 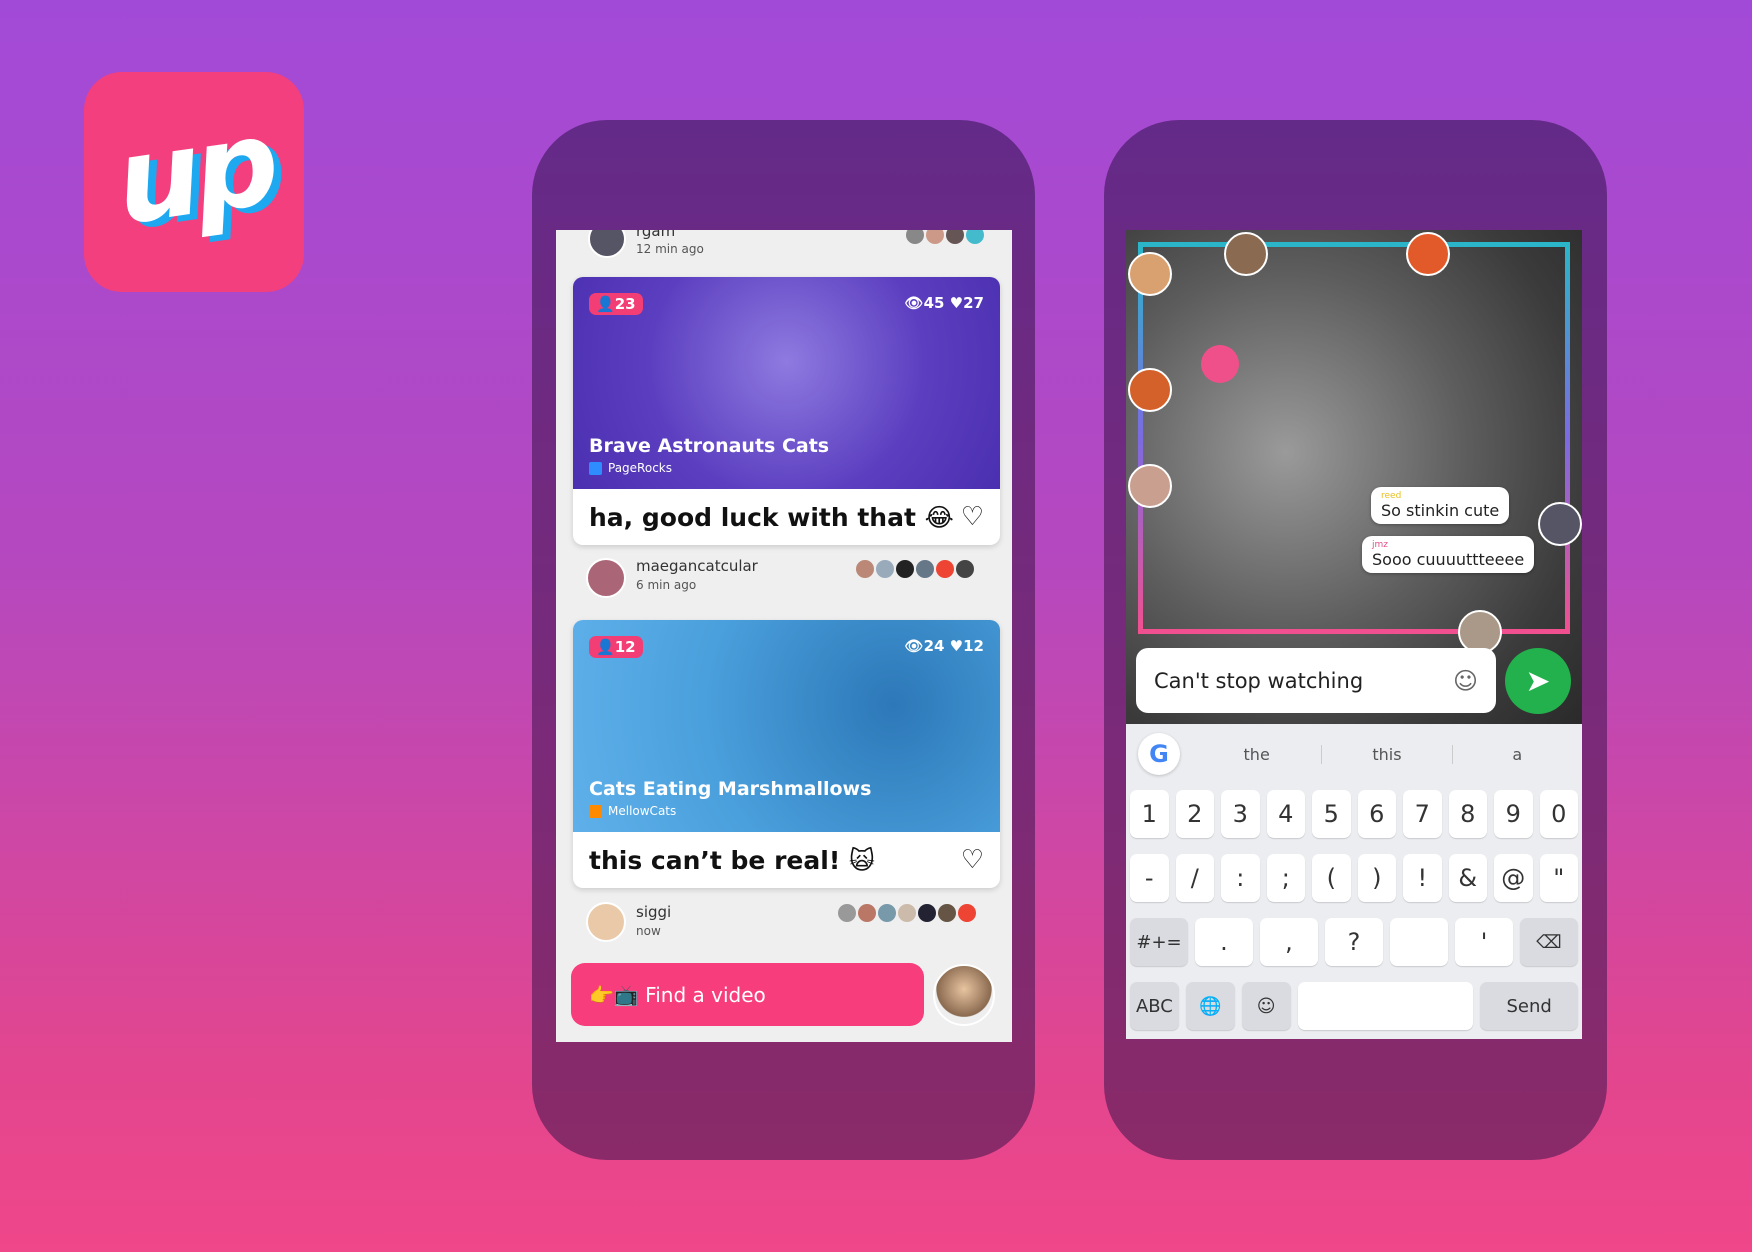 I want to click on my-avatar, so click(x=964, y=995).